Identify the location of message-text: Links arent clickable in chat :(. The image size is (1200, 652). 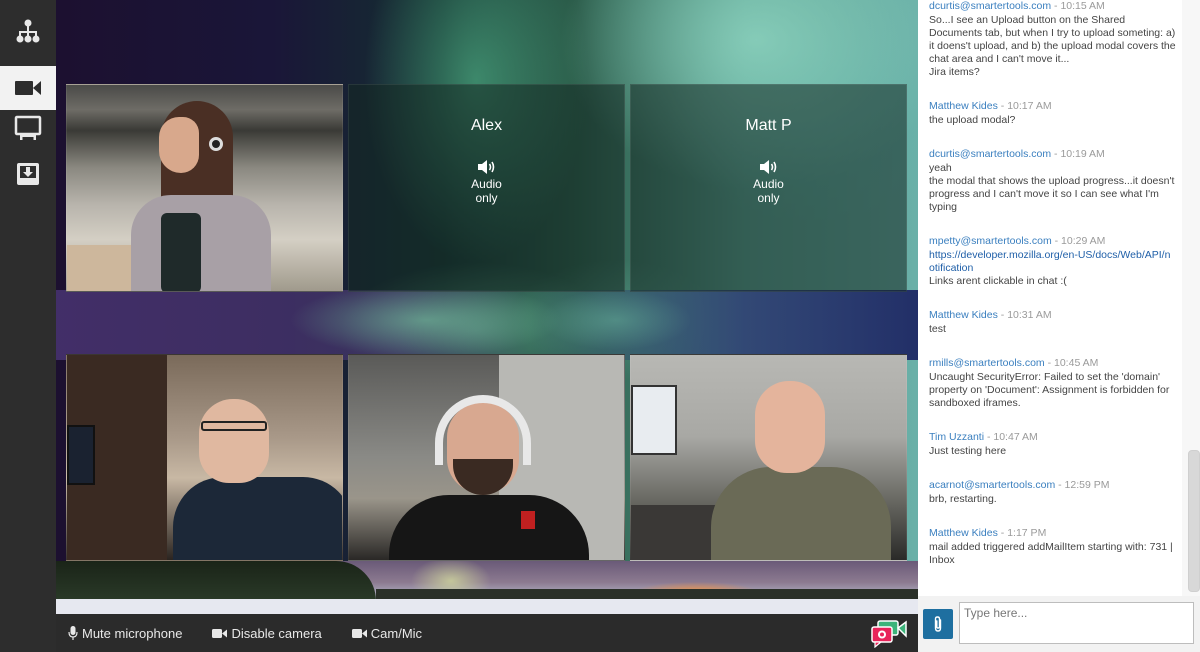
(998, 281).